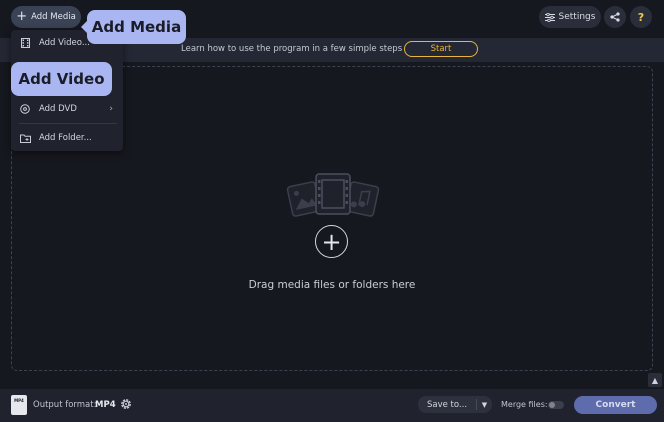  I want to click on drop-zone-text: Drag media files or folders here, so click(332, 285).